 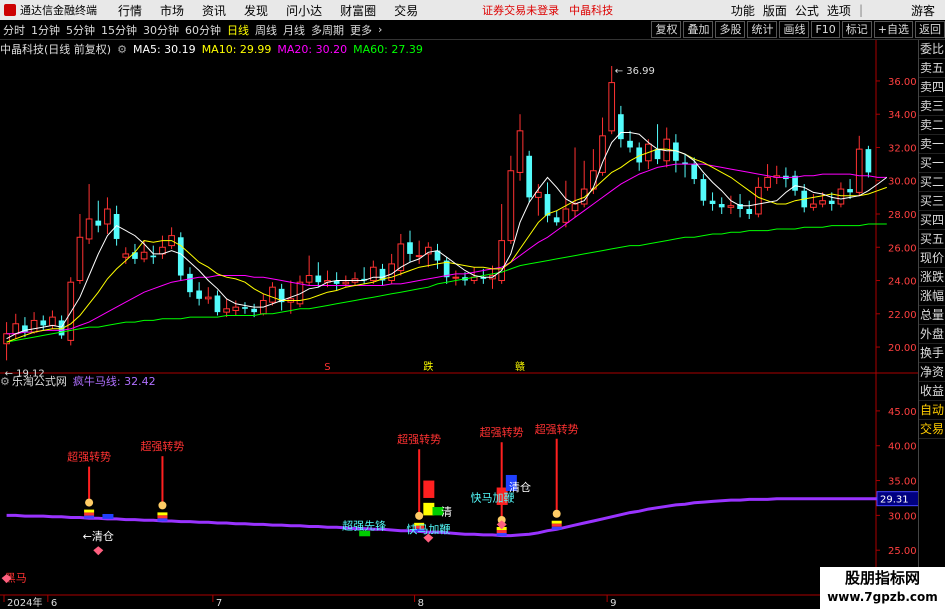 What do you see at coordinates (591, 10) in the screenshot?
I see `stock-name-notice: 中晶科技` at bounding box center [591, 10].